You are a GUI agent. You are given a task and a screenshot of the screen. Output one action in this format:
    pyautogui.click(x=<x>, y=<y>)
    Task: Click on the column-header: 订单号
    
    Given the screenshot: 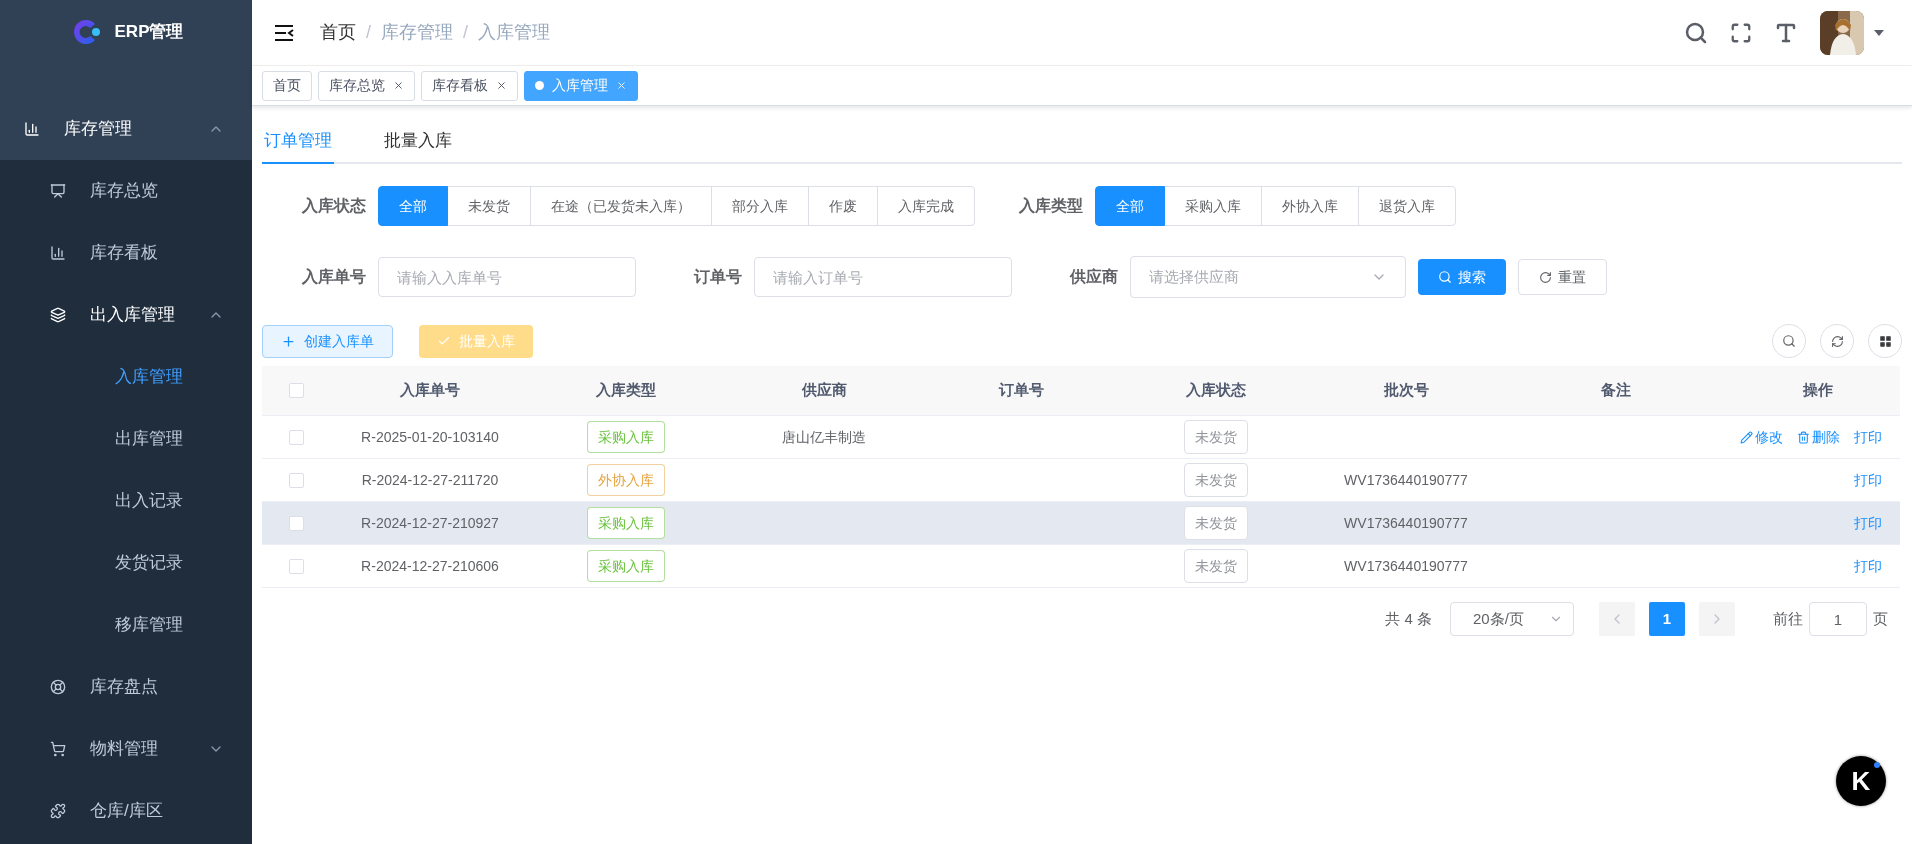 What is the action you would take?
    pyautogui.click(x=1021, y=390)
    